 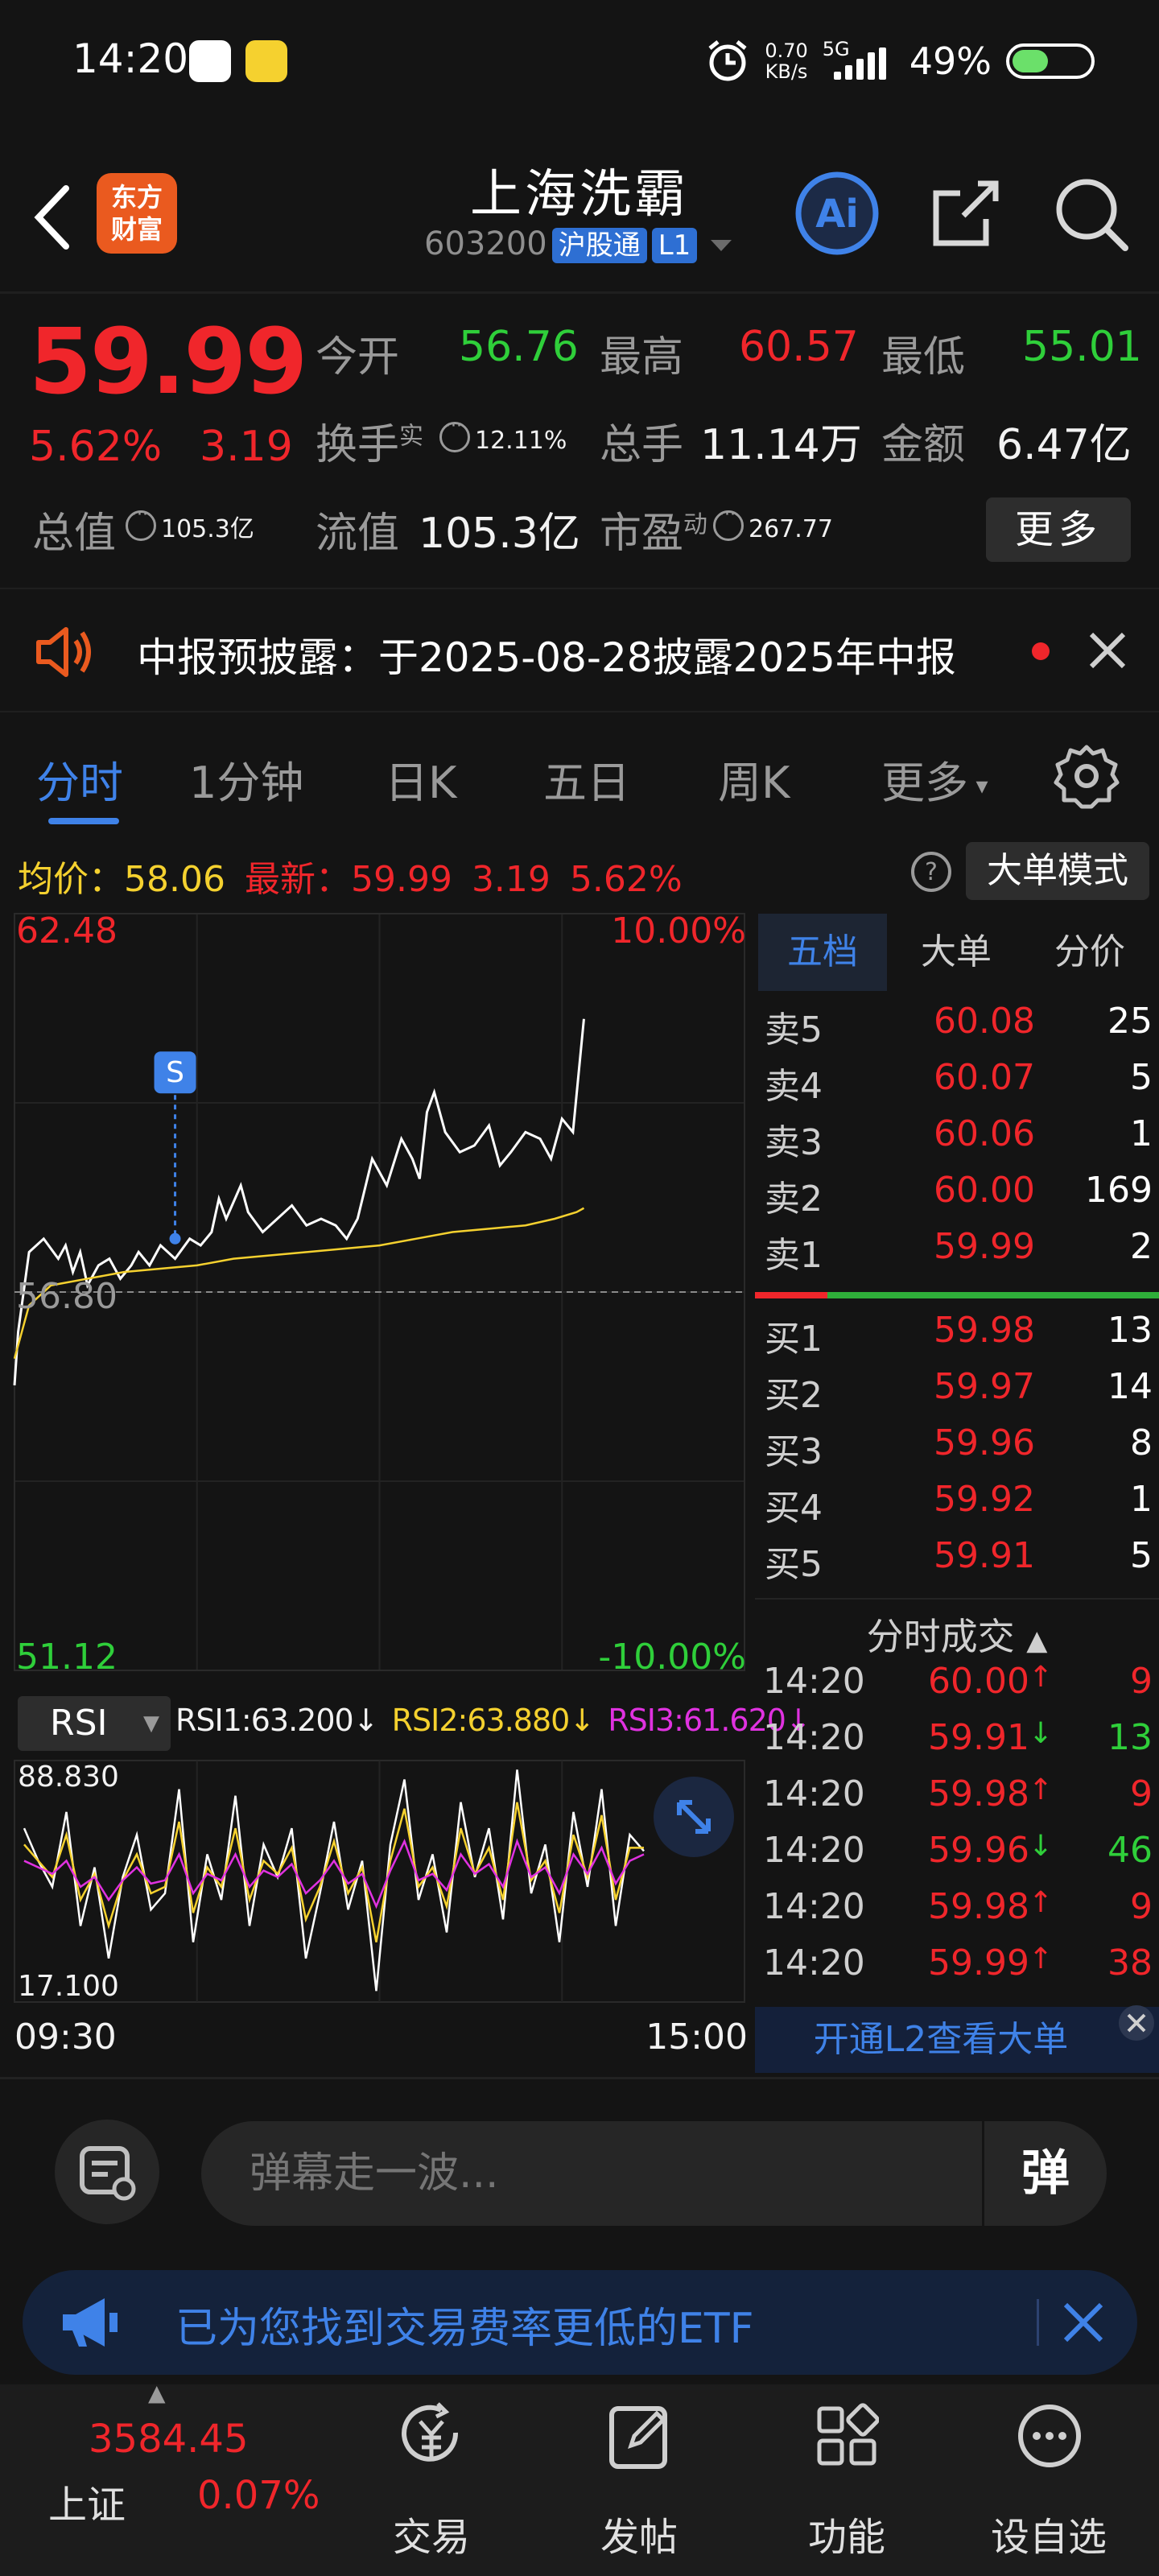 I want to click on book-tab-five-level: 五档, so click(x=822, y=952).